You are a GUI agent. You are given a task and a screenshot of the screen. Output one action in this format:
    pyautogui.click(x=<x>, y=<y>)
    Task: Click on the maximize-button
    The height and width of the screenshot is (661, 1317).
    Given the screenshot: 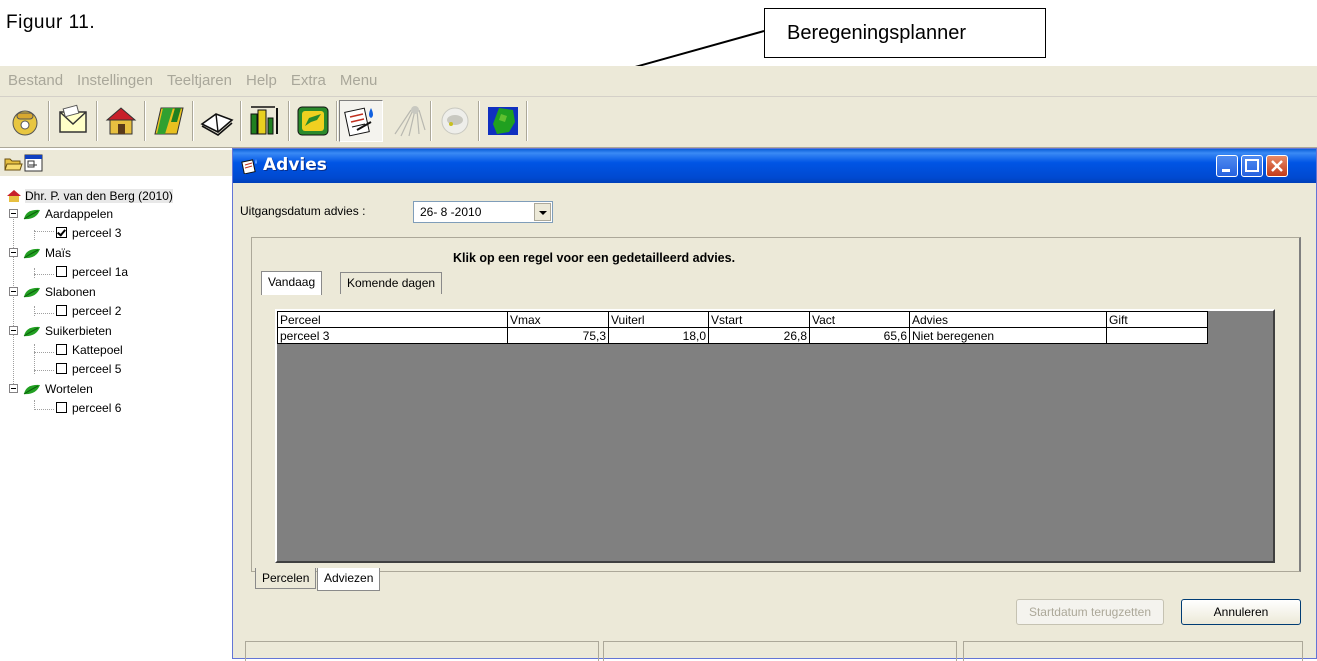 What is the action you would take?
    pyautogui.click(x=1252, y=166)
    